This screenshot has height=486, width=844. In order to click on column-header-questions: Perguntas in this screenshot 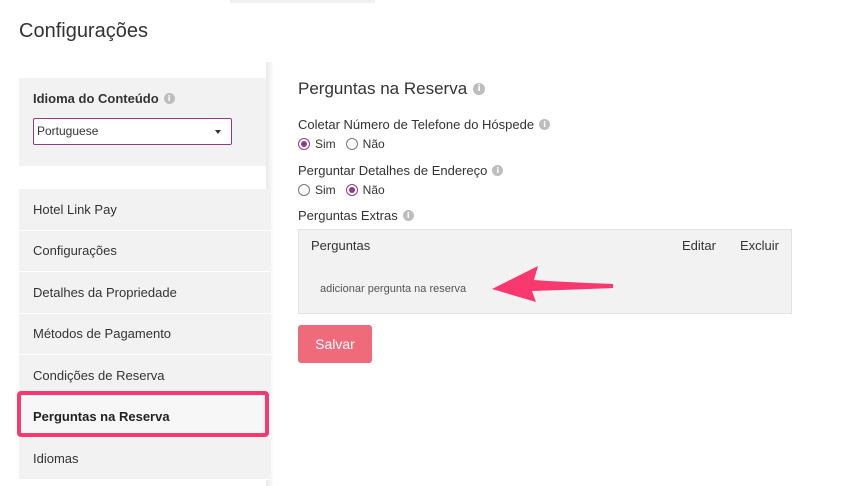, I will do `click(341, 245)`.